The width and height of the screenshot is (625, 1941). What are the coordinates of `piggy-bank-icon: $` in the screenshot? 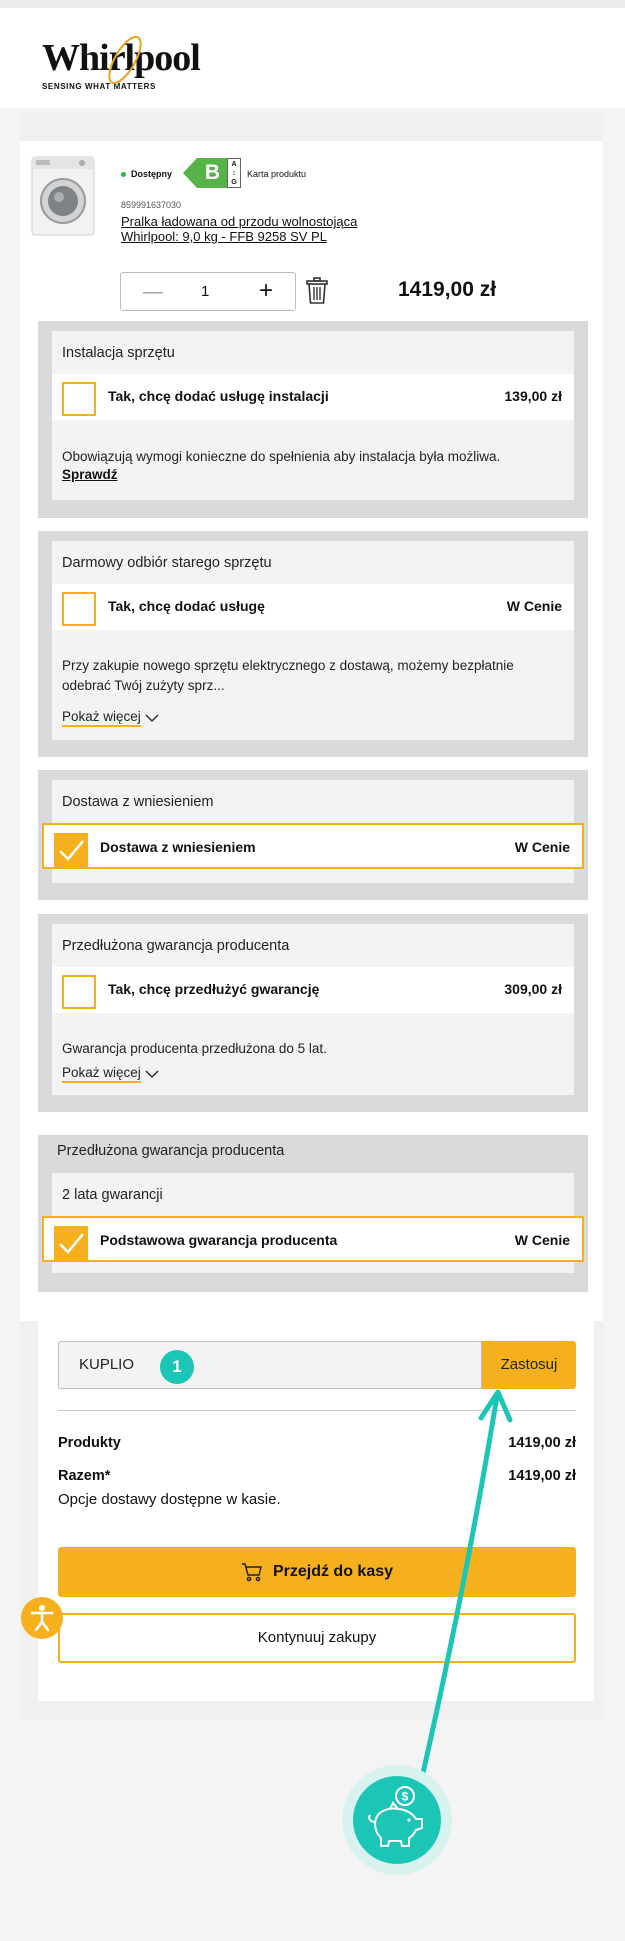 It's located at (395, 1816).